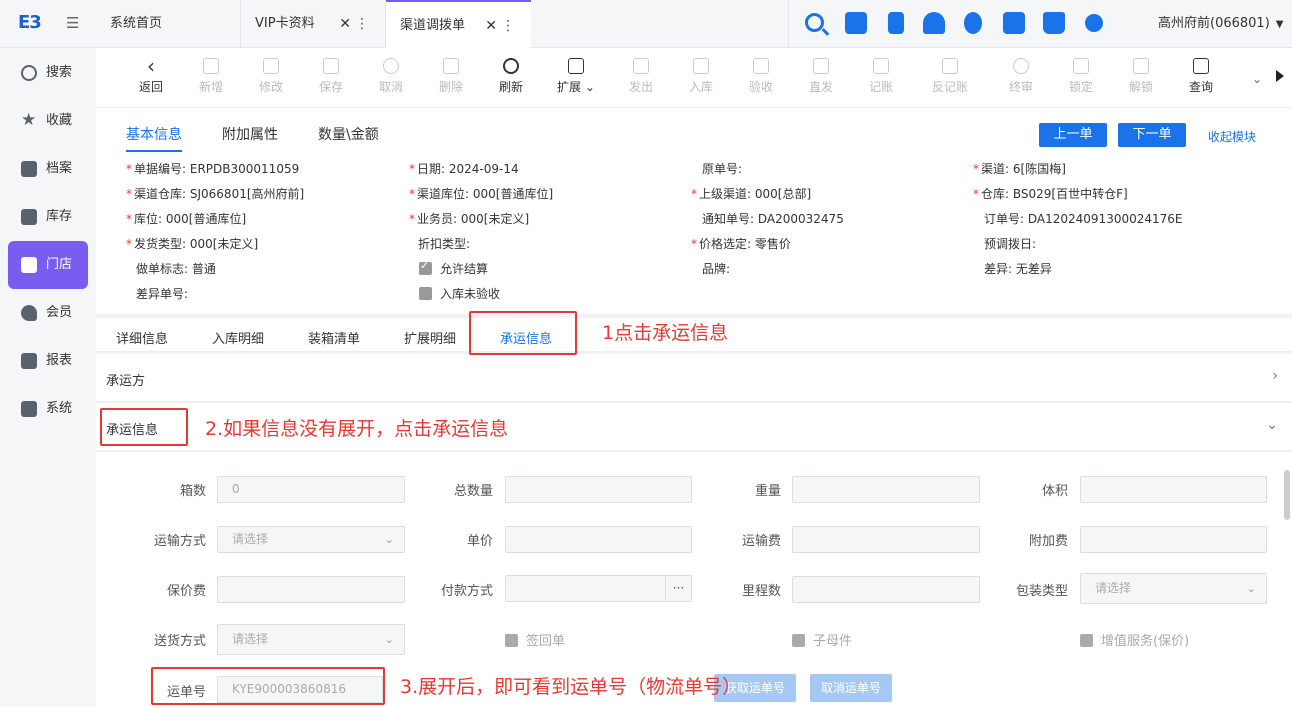 The image size is (1292, 707). Describe the element at coordinates (192, 491) in the screenshot. I see `boxes-label: 箱数` at that location.